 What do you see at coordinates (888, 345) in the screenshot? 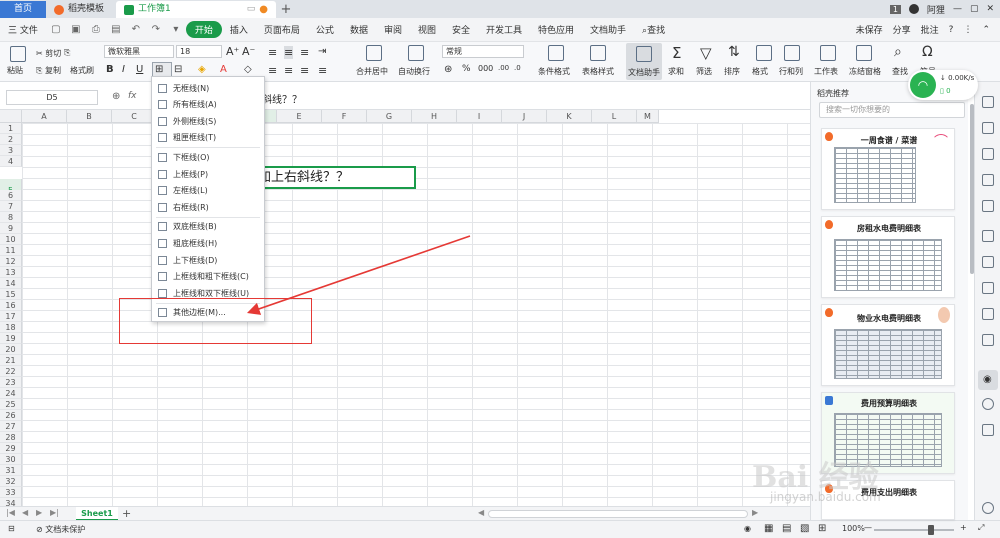
I see `template-card-property-utilities: 物业水电费明细表` at bounding box center [888, 345].